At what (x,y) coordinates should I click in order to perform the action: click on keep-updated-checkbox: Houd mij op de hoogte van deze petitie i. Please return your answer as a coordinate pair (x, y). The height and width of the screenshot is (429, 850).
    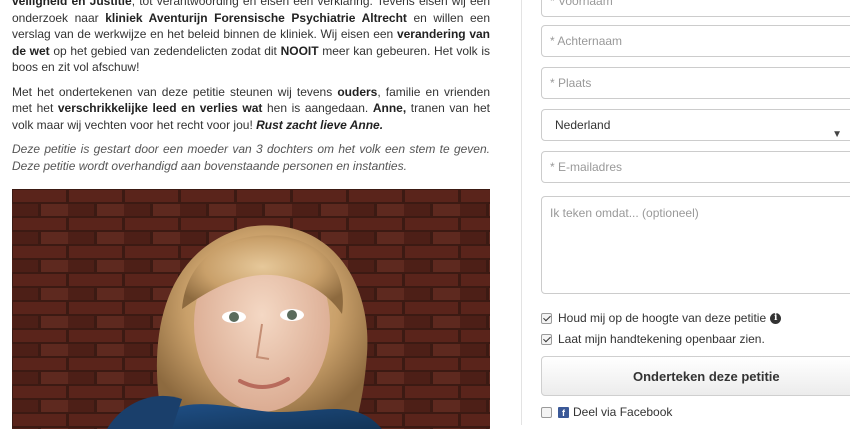
    Looking at the image, I should click on (661, 318).